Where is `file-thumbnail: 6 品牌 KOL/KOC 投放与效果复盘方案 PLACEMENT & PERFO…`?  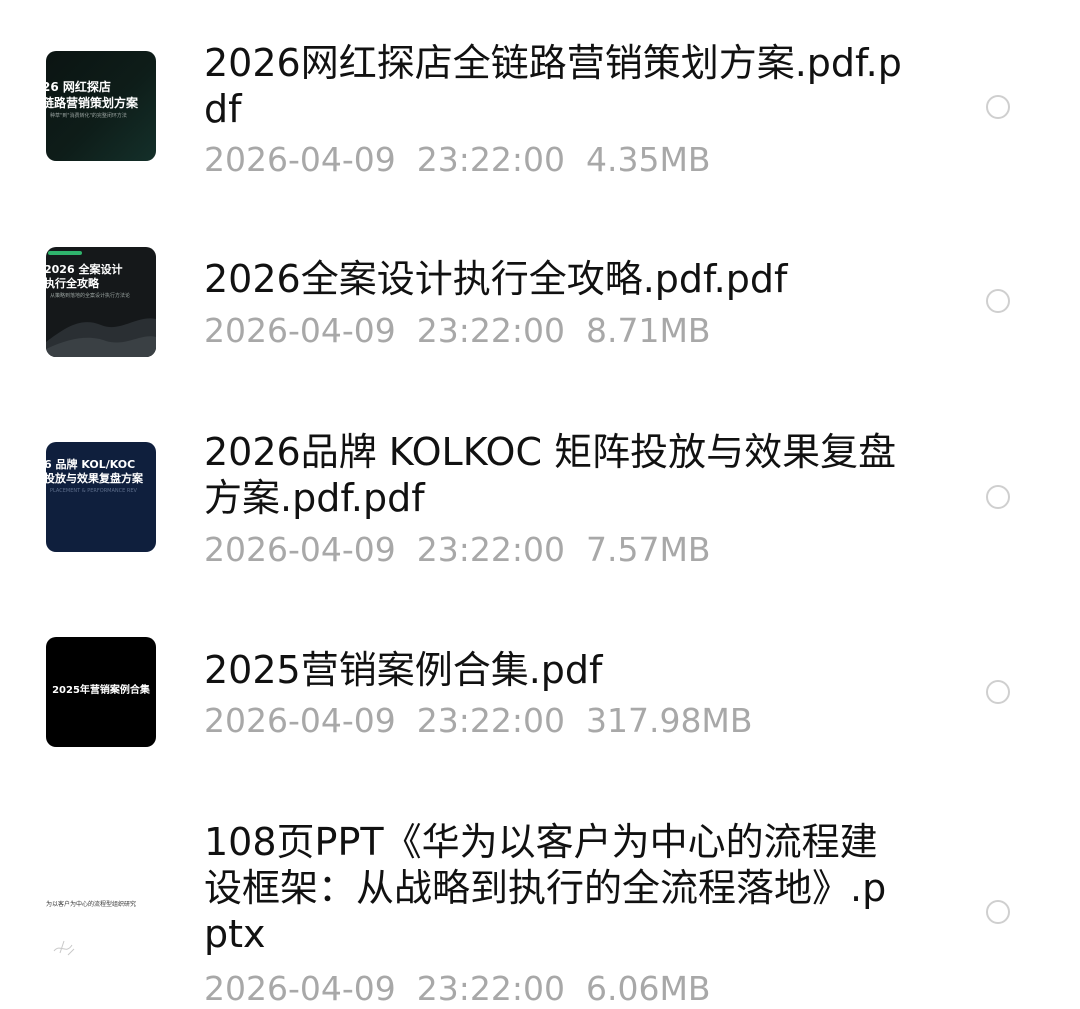
file-thumbnail: 6 品牌 KOL/KOC 投放与效果复盘方案 PLACEMENT & PERFO… is located at coordinates (101, 497).